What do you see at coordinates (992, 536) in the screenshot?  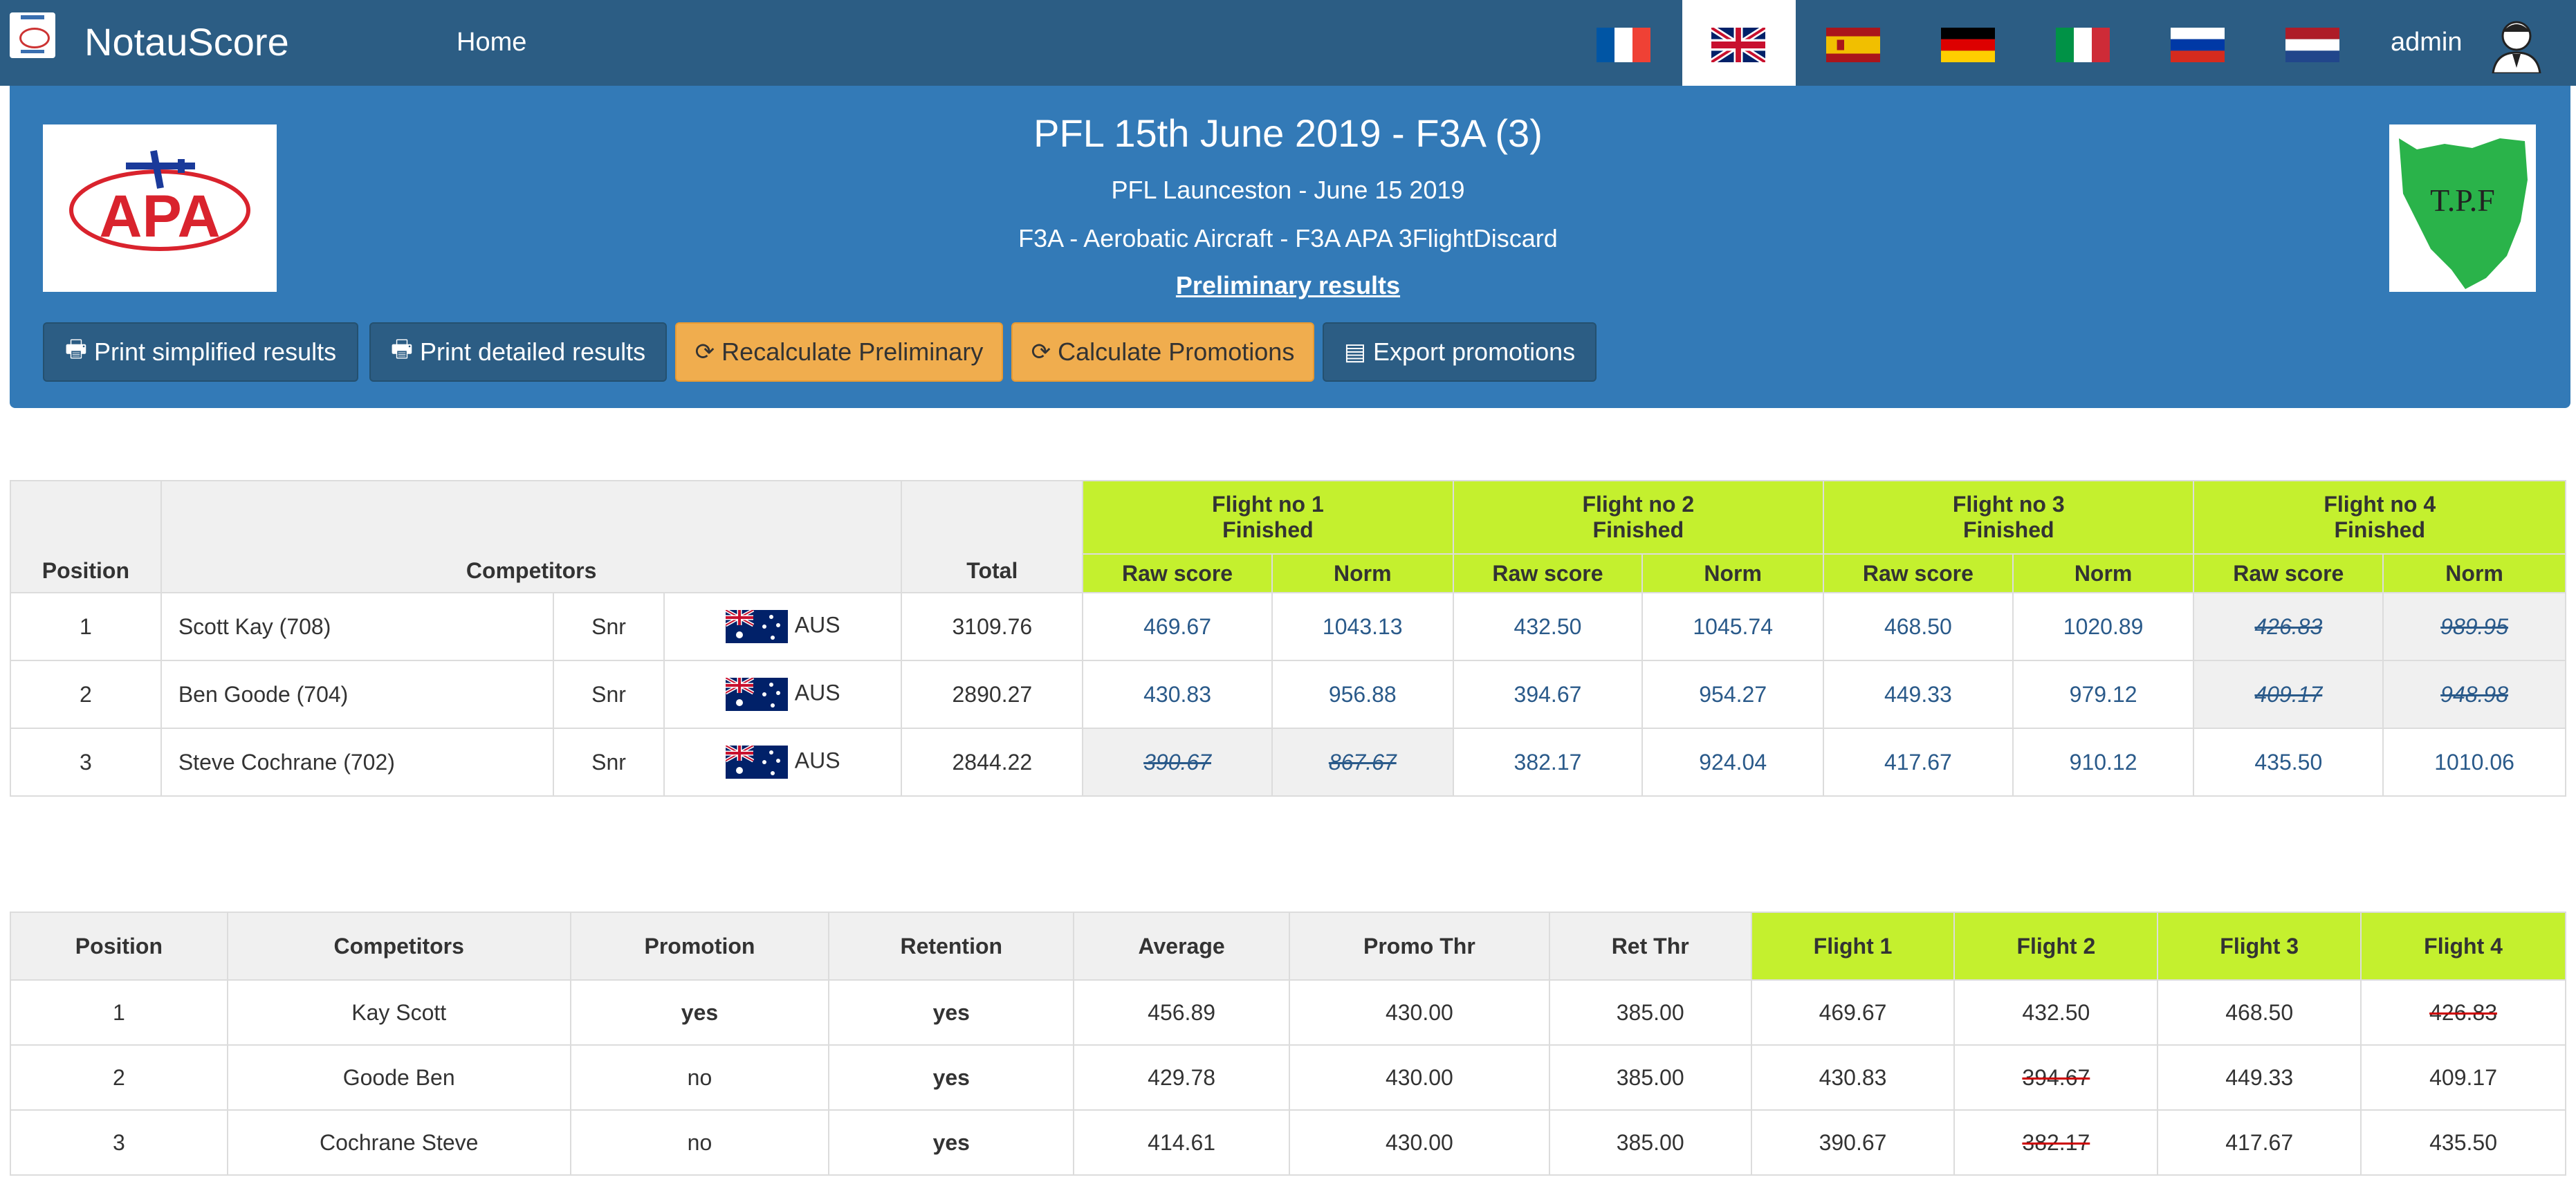 I see `col-total: Total` at bounding box center [992, 536].